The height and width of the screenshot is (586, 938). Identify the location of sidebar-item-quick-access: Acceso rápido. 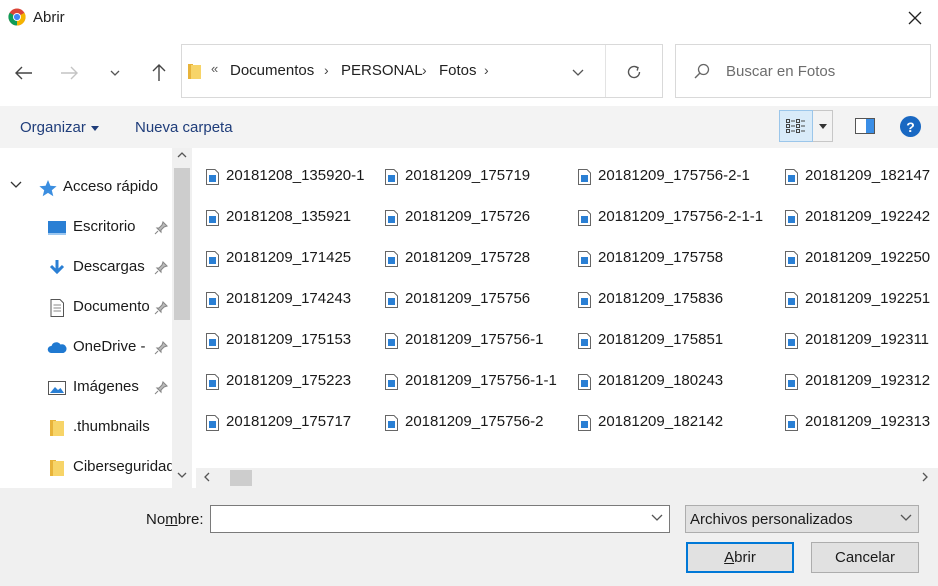
(86, 188).